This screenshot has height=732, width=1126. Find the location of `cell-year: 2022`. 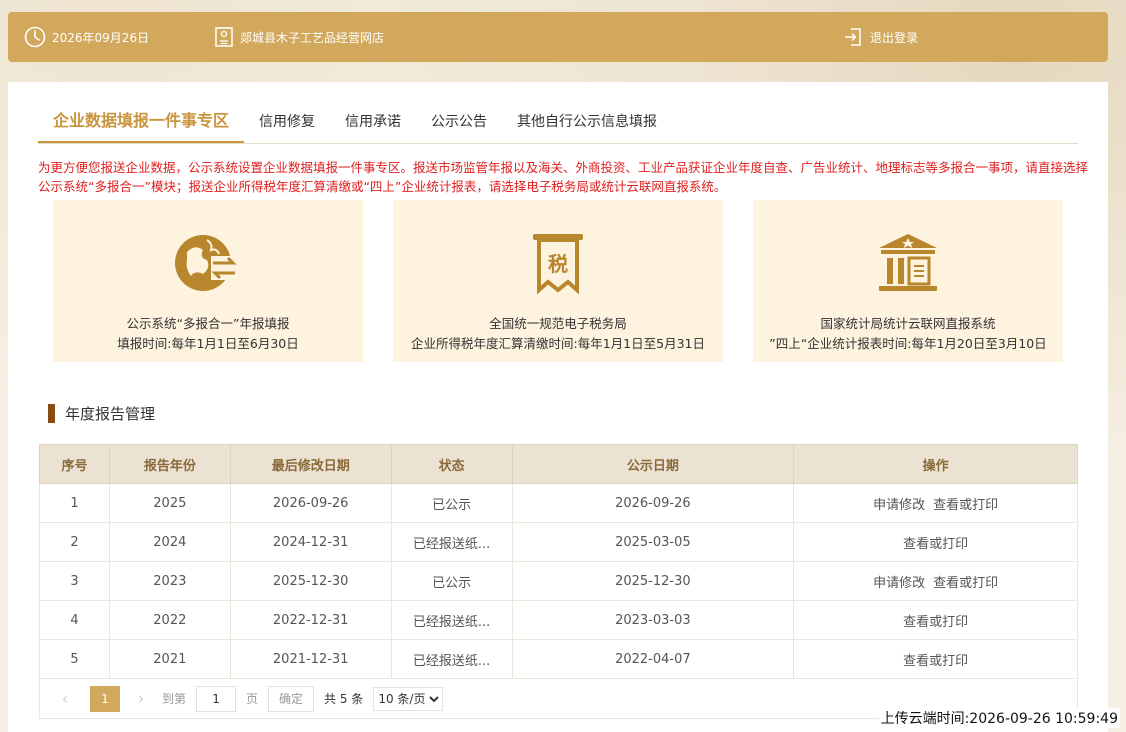

cell-year: 2022 is located at coordinates (169, 620).